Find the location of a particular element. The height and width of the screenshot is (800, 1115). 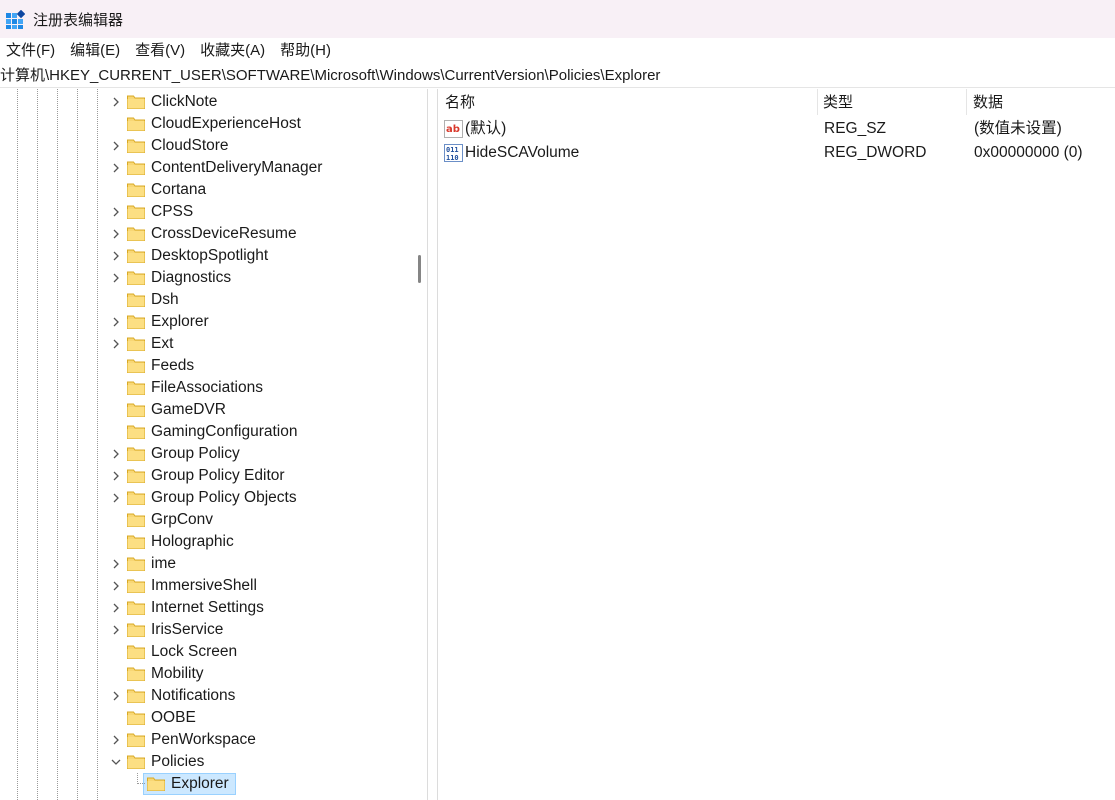

tree-node-label: Lock Screen is located at coordinates (194, 651).